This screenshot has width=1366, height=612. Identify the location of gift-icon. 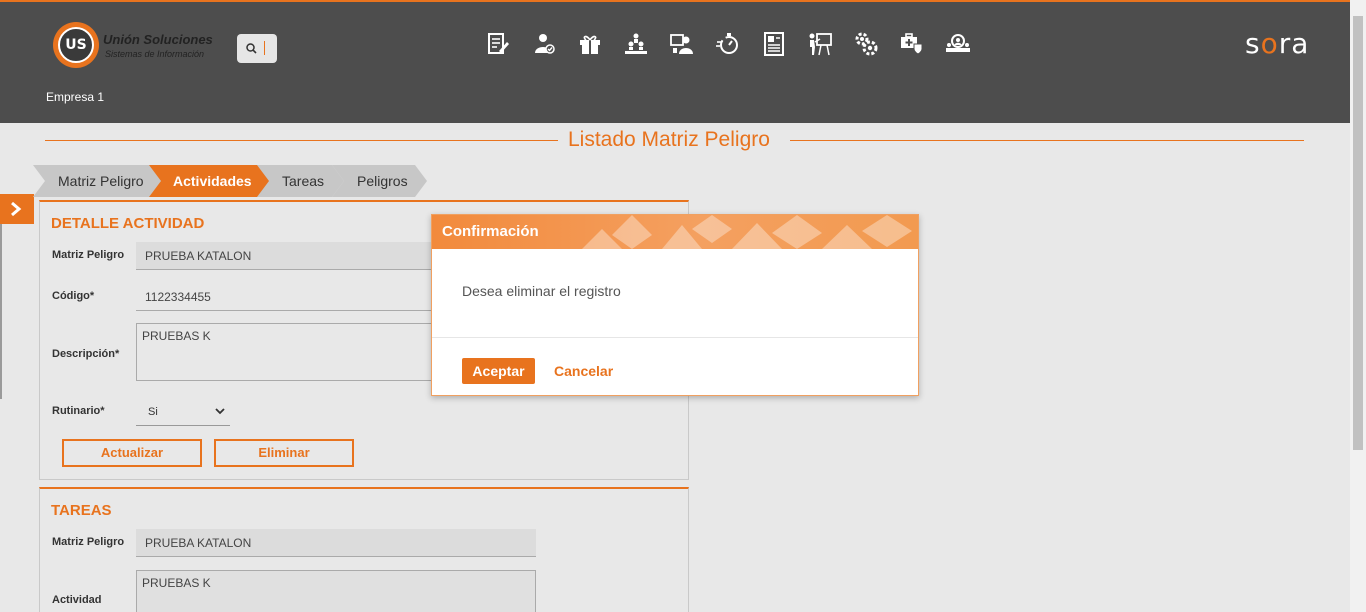
(590, 44).